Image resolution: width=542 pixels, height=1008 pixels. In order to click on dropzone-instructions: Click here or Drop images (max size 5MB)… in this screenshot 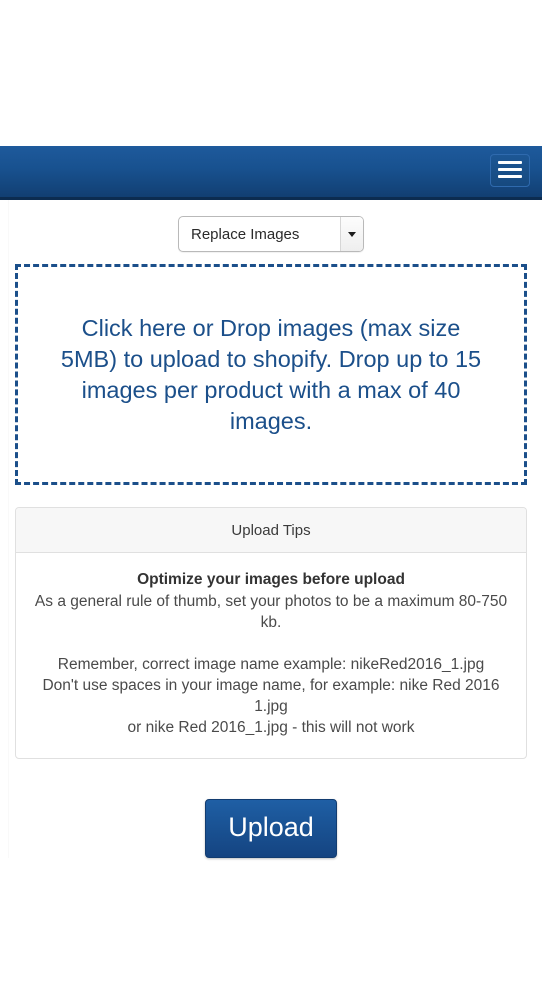, I will do `click(271, 374)`.